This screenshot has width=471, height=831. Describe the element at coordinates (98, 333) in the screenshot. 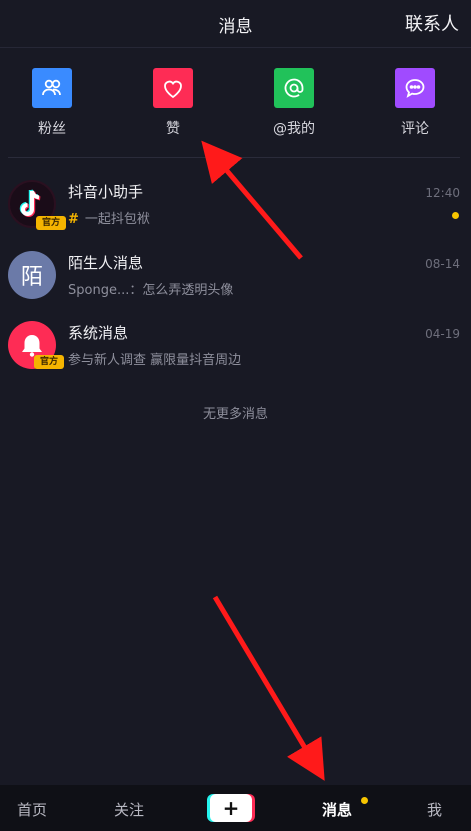

I see `message-title: 系统消息` at that location.